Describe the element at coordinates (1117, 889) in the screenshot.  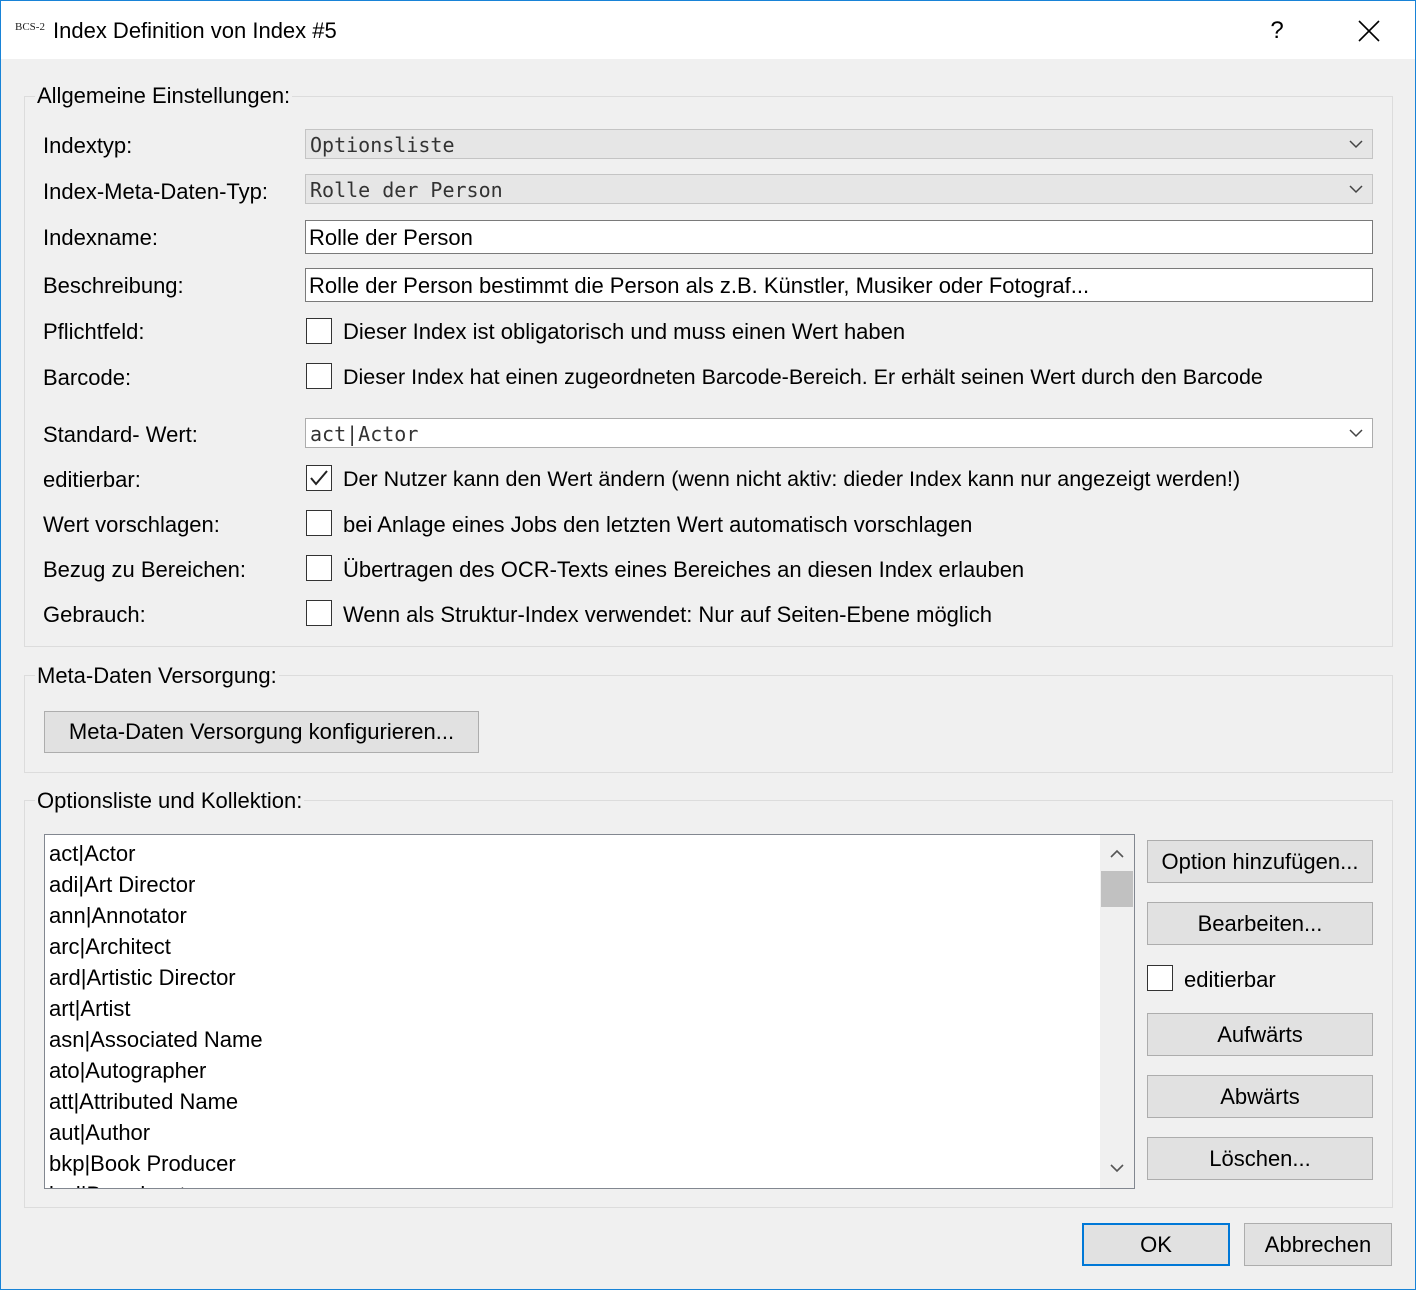
I see `scrollbar-thumb` at that location.